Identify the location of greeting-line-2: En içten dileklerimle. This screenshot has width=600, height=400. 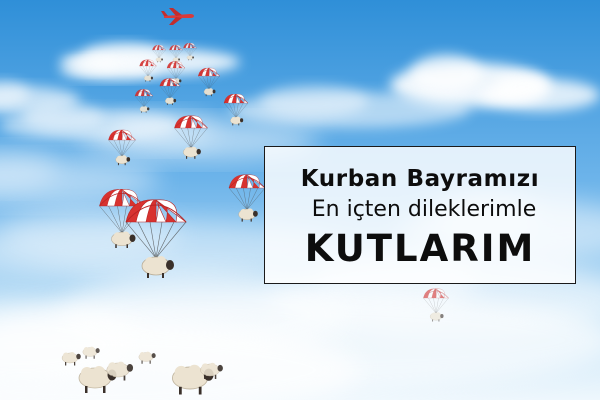
(424, 209).